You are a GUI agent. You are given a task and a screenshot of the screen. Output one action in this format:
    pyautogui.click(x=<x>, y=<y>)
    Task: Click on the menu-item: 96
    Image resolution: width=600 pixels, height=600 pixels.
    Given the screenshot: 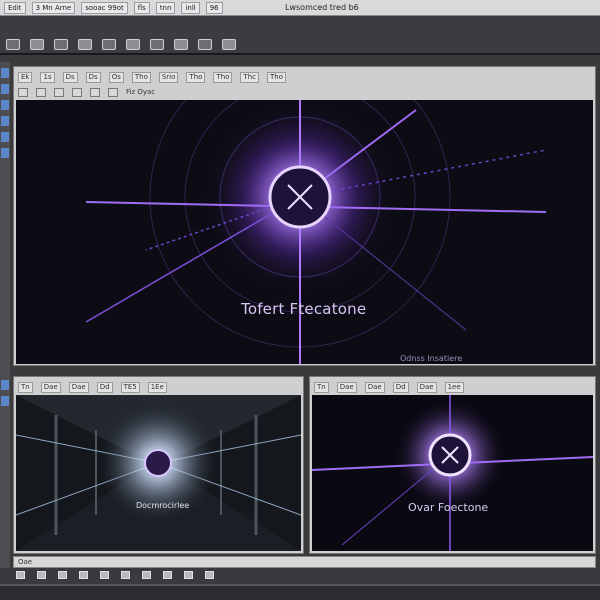 What is the action you would take?
    pyautogui.click(x=214, y=7)
    